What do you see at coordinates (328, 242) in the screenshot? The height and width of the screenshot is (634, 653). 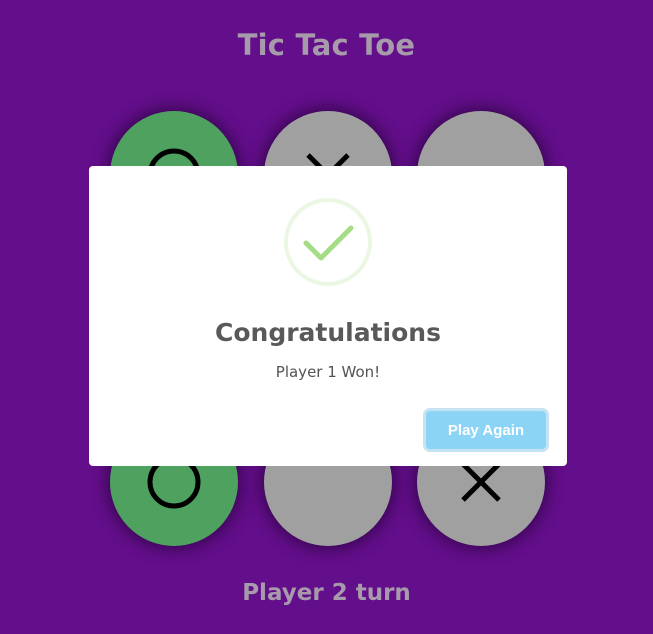 I see `success-check-icon` at bounding box center [328, 242].